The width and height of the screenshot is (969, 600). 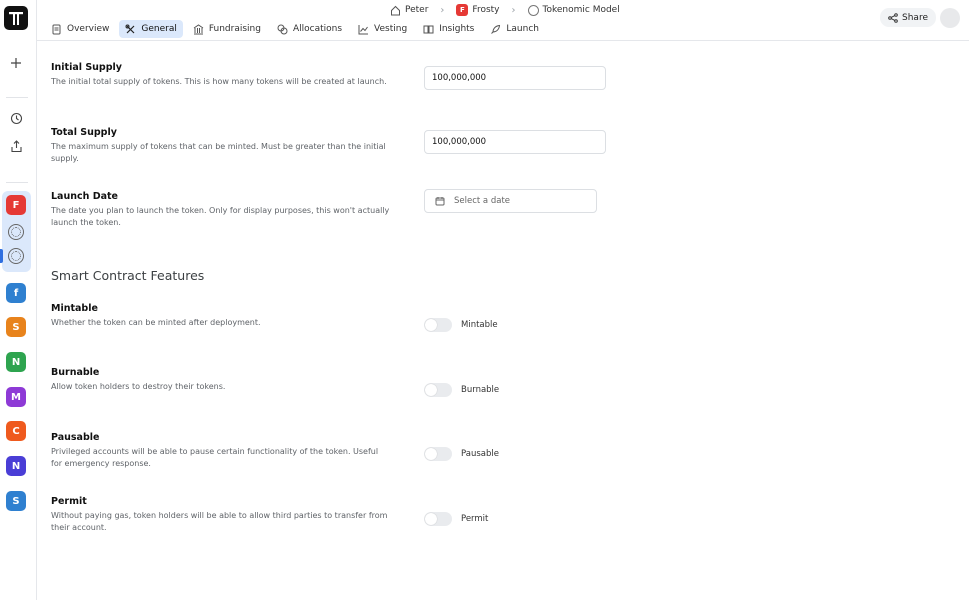 I want to click on date-placeholder: Select a date, so click(x=482, y=201).